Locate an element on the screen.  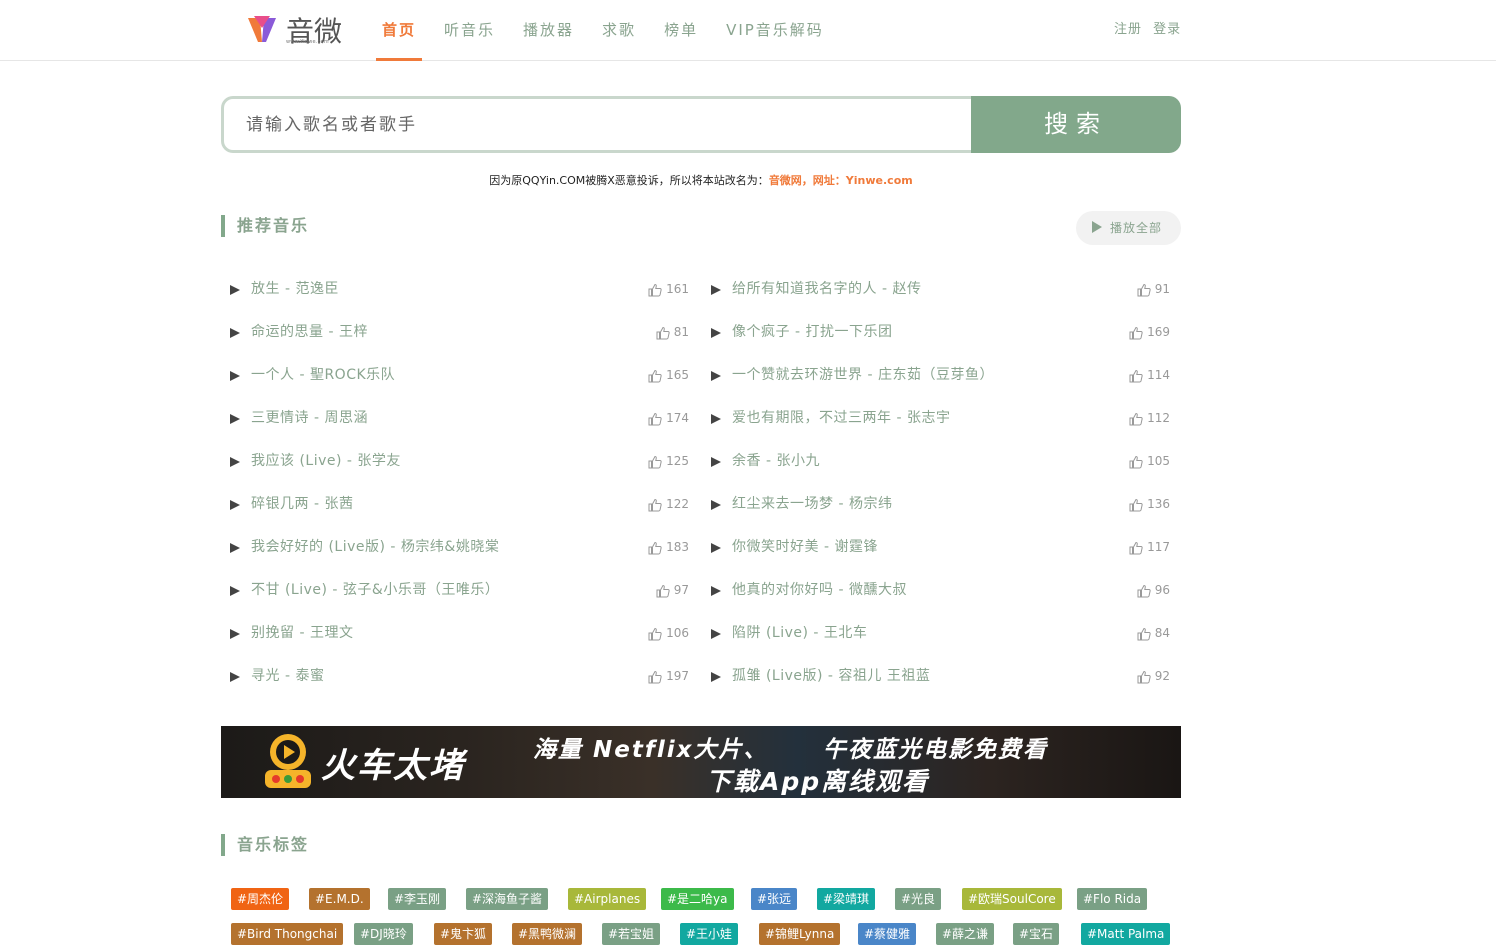
login-link: 登录 is located at coordinates (1167, 29).